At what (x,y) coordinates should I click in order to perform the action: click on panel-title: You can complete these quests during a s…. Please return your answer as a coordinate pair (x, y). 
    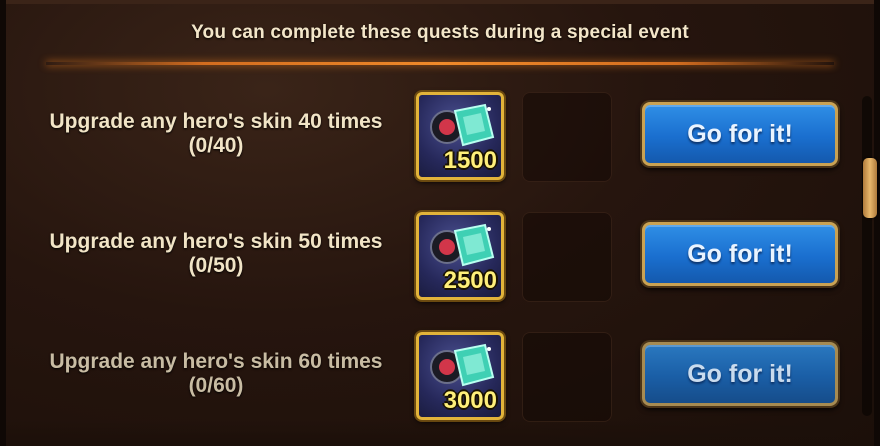
    Looking at the image, I should click on (440, 32).